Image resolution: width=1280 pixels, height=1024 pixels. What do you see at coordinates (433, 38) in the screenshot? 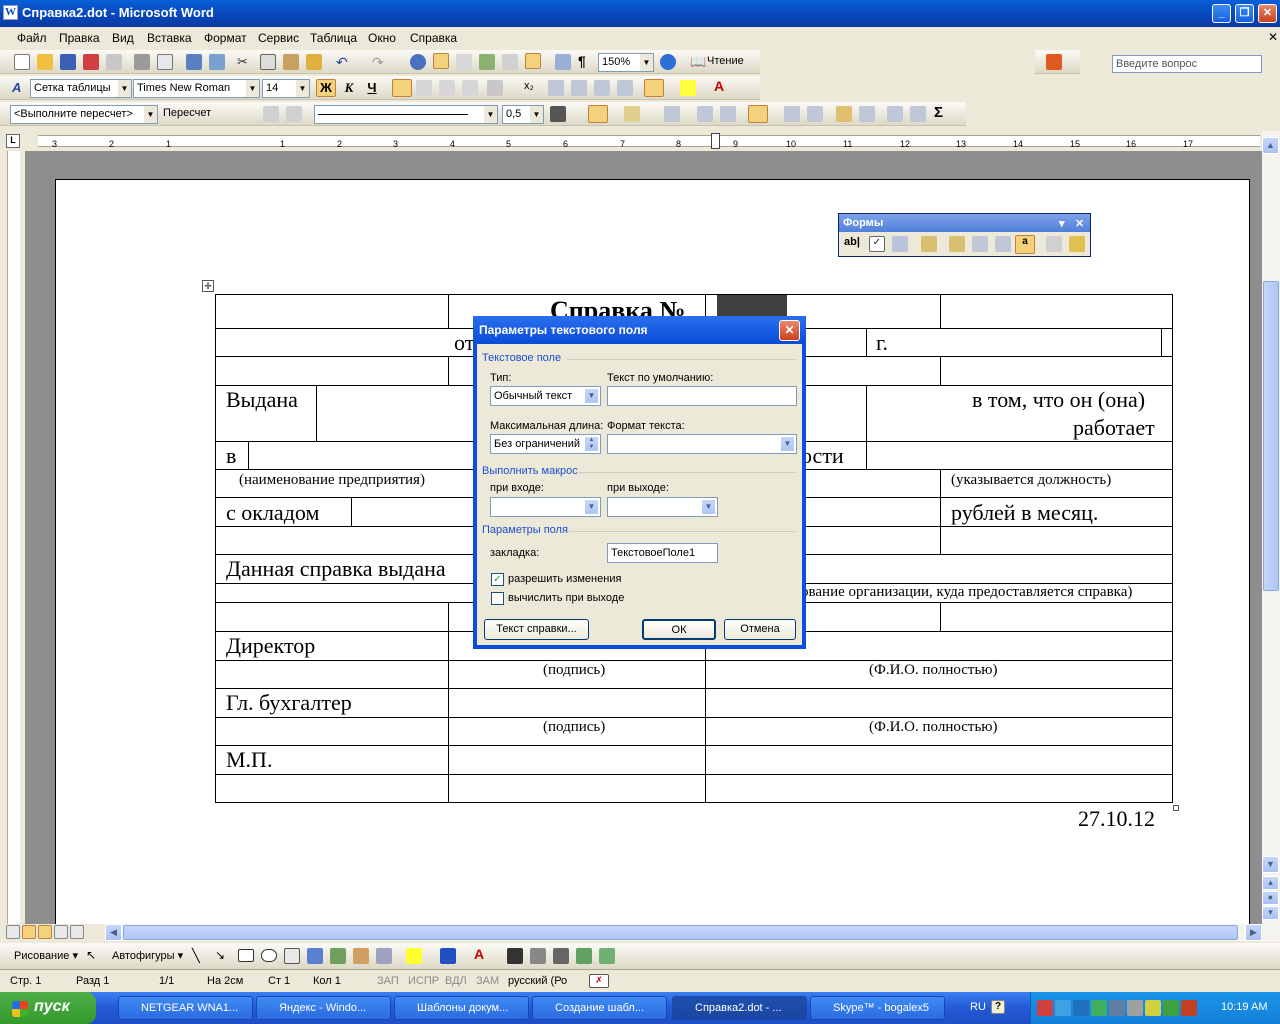
I see `menu-help: Справка` at bounding box center [433, 38].